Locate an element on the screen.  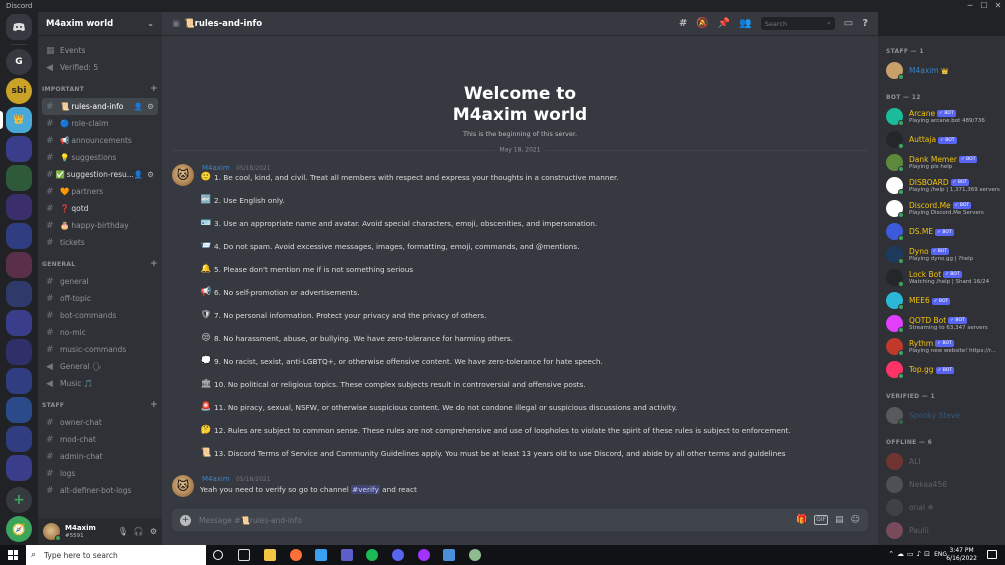
microphone-icon: 🎙 is located at coordinates (123, 531).